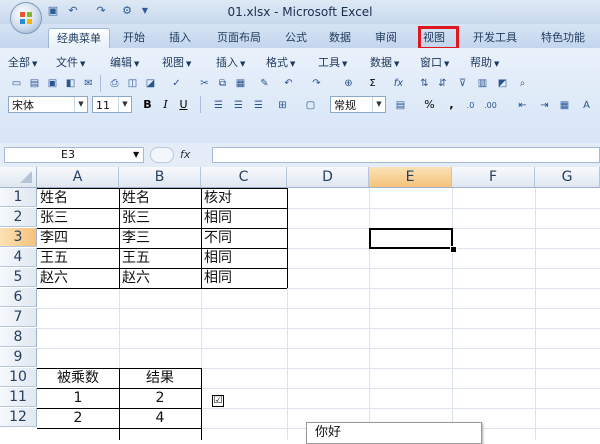 Image resolution: width=600 pixels, height=444 pixels. I want to click on row-header-8: 8, so click(18, 337).